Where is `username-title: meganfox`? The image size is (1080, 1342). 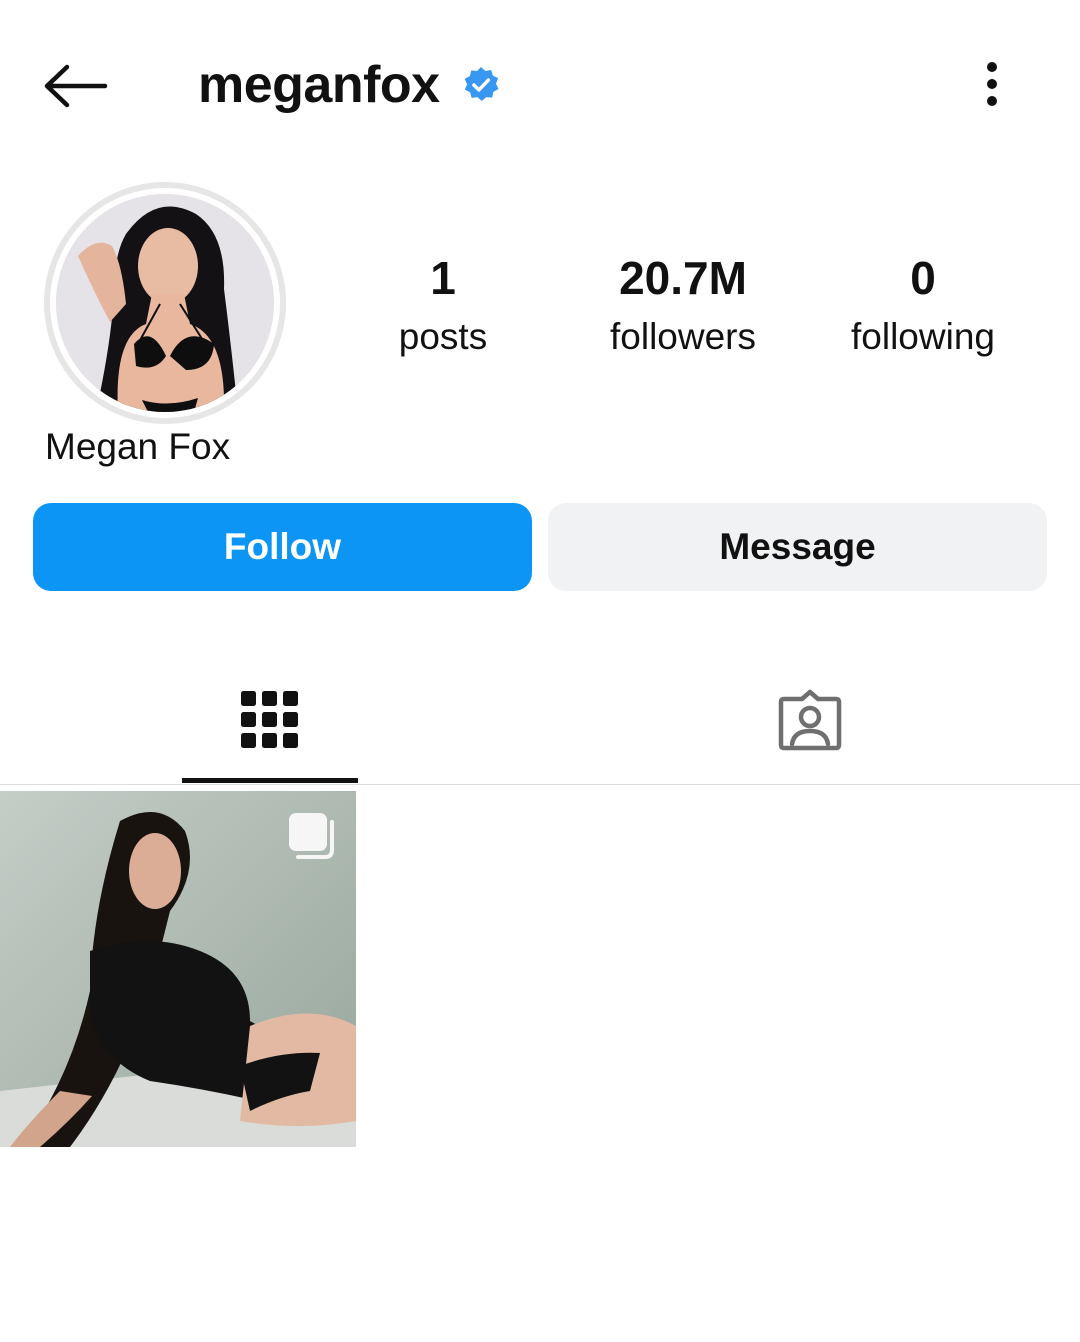
username-title: meganfox is located at coordinates (349, 85).